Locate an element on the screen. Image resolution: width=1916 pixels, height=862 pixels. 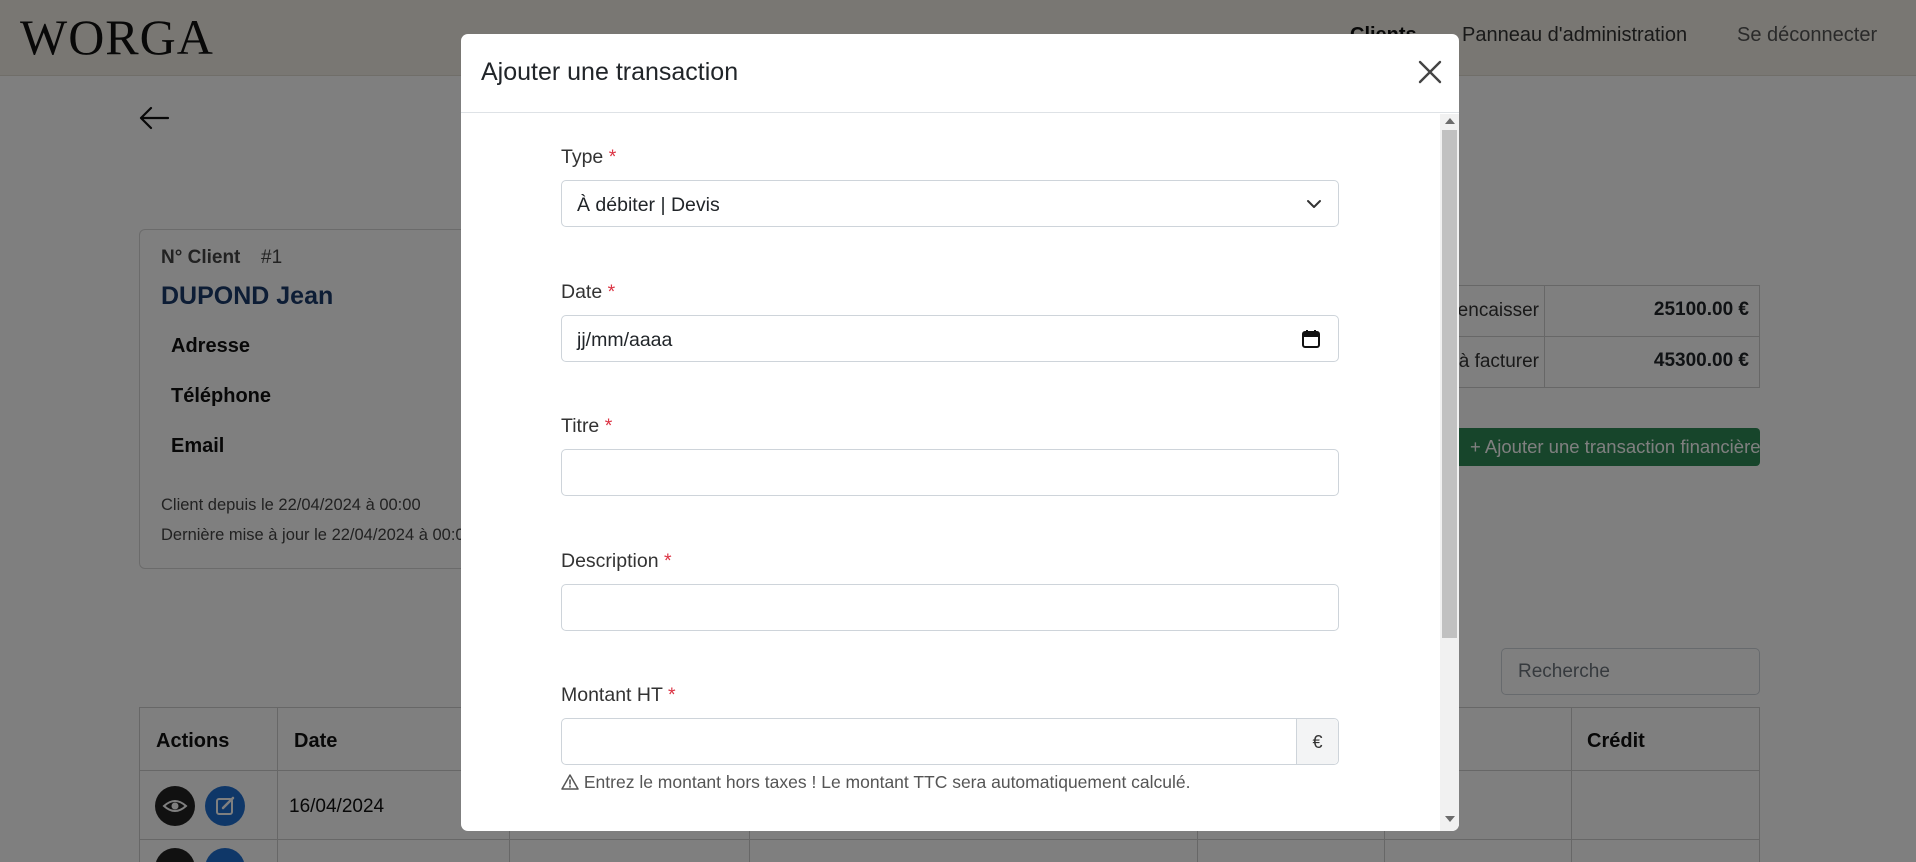
montant-input-group: € is located at coordinates (950, 741).